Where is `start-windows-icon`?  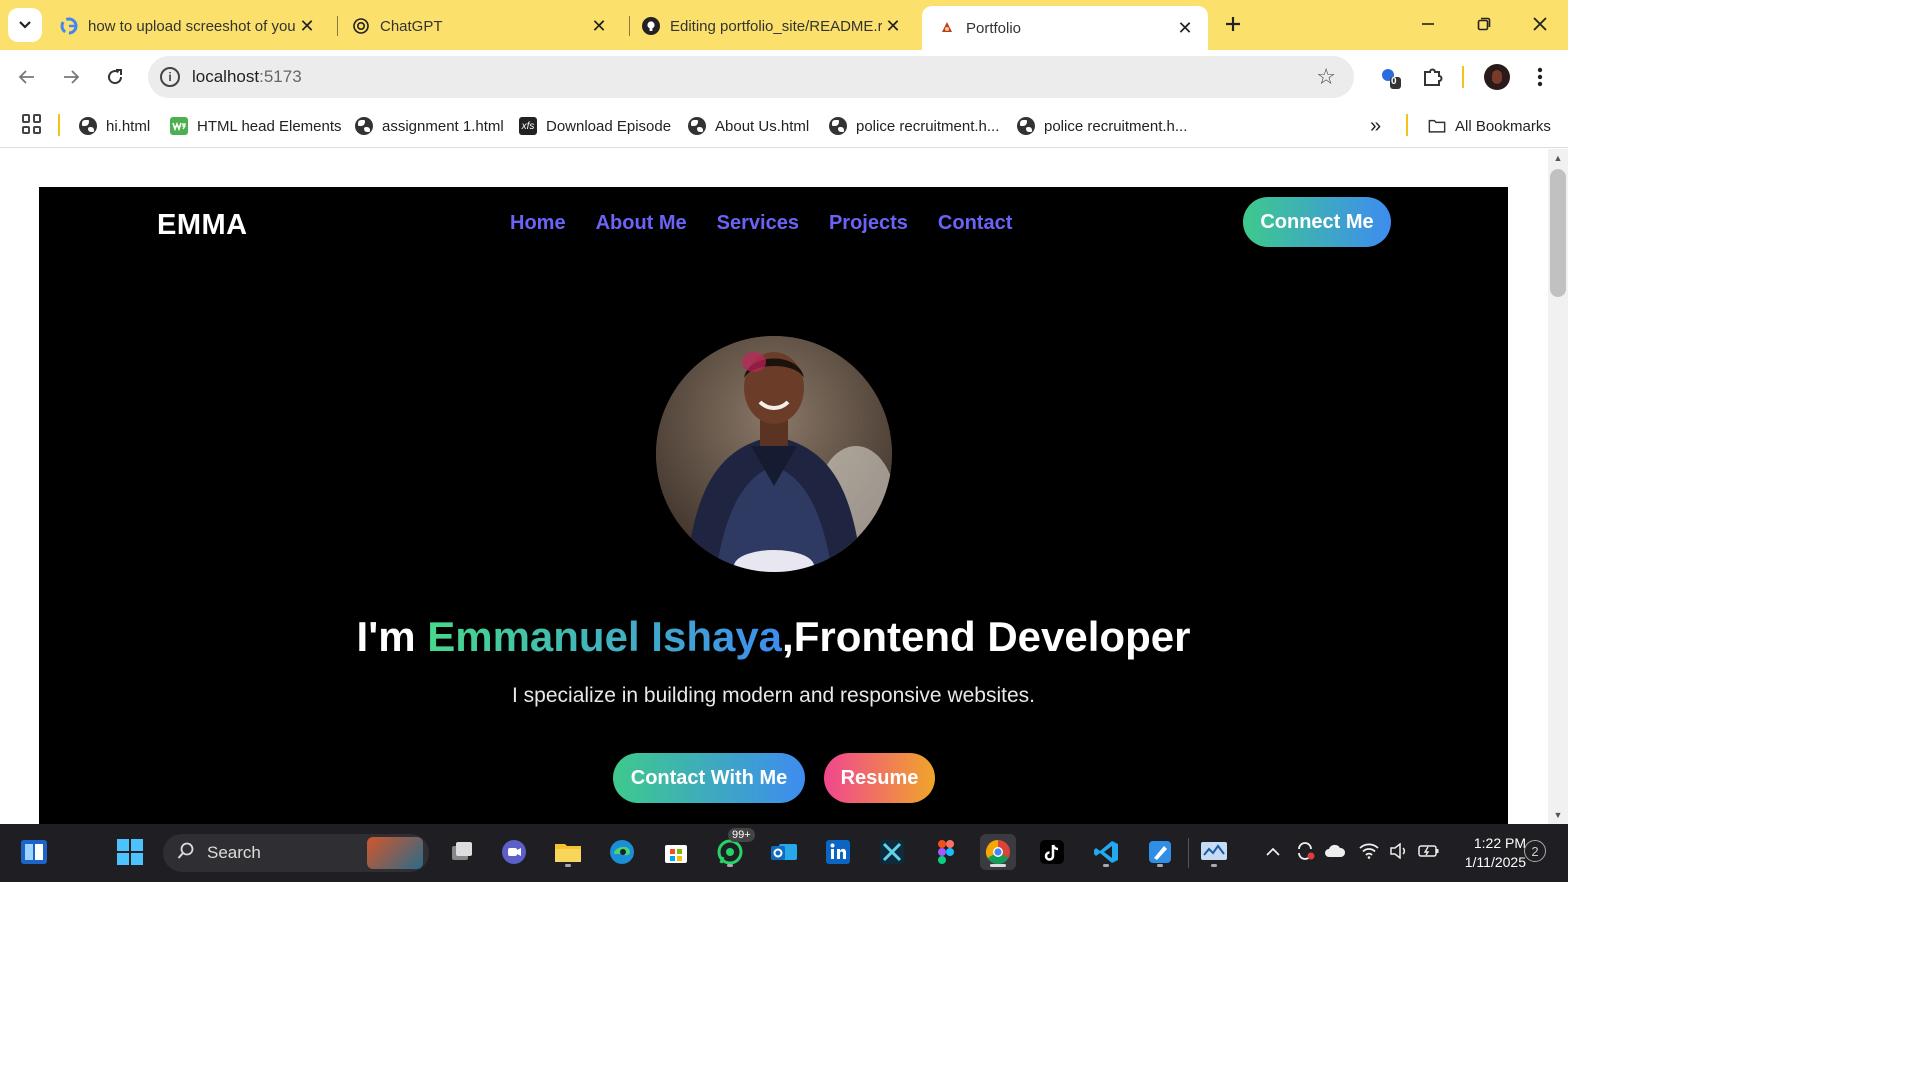
start-windows-icon is located at coordinates (130, 852).